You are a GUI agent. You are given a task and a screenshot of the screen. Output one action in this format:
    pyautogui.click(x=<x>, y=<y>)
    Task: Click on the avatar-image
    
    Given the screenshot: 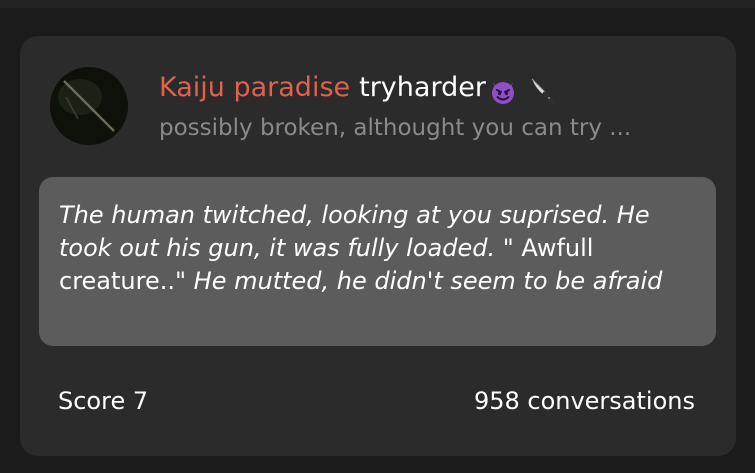 What is the action you would take?
    pyautogui.click(x=89, y=106)
    